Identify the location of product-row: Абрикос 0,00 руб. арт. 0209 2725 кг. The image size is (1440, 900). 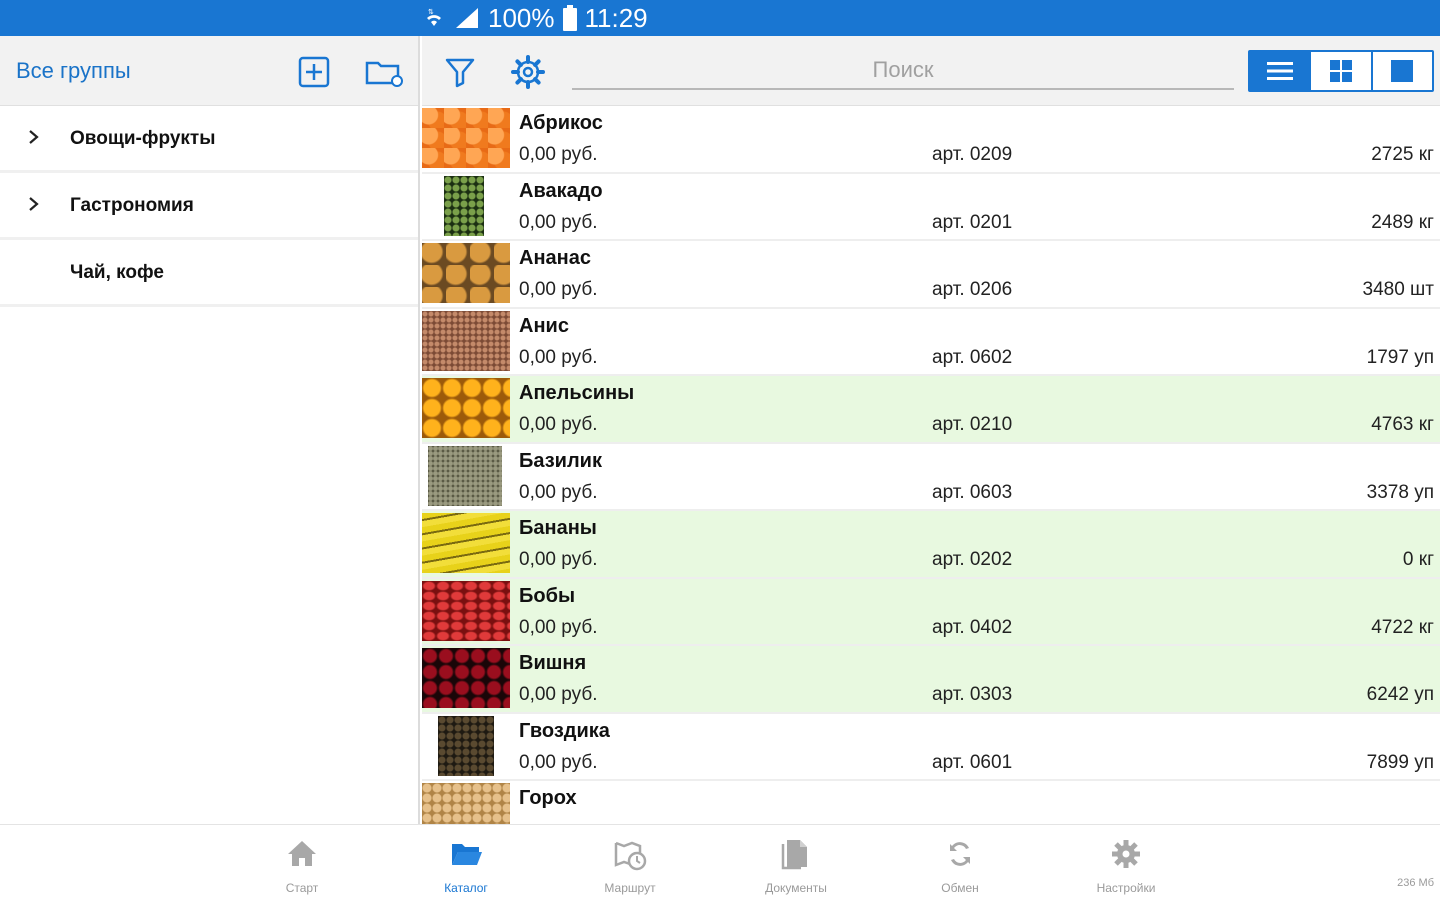
(931, 140).